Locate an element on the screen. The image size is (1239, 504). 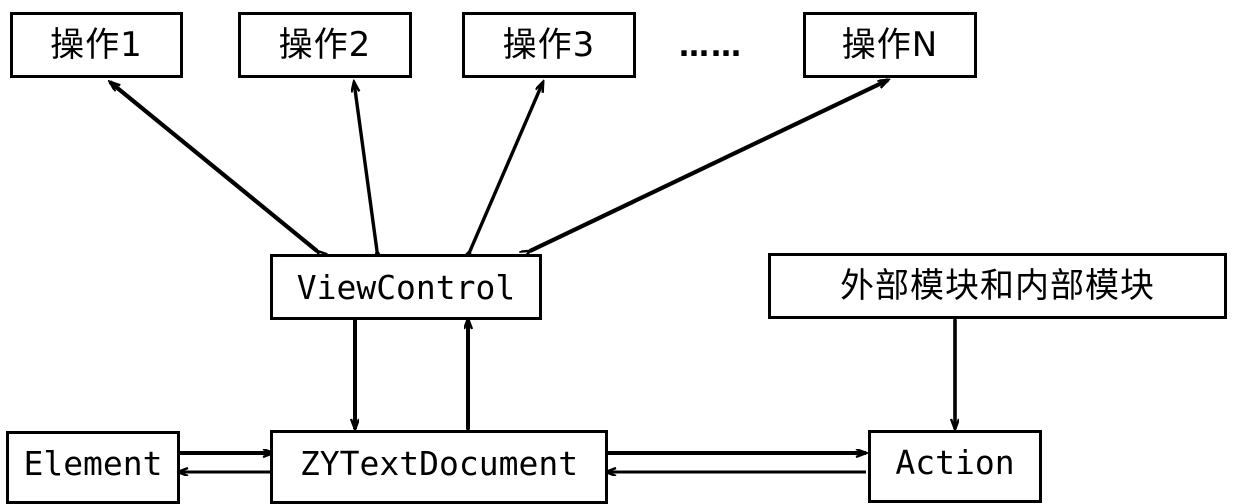
edge-viewcontrol-operation1 is located at coordinates (213, 166).